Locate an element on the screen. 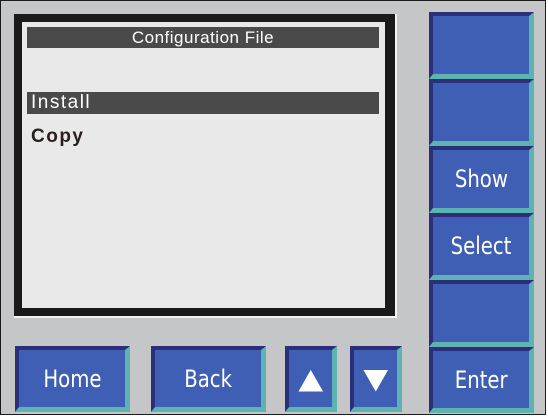 This screenshot has height=417, width=548. down-button: ▼ is located at coordinates (376, 379).